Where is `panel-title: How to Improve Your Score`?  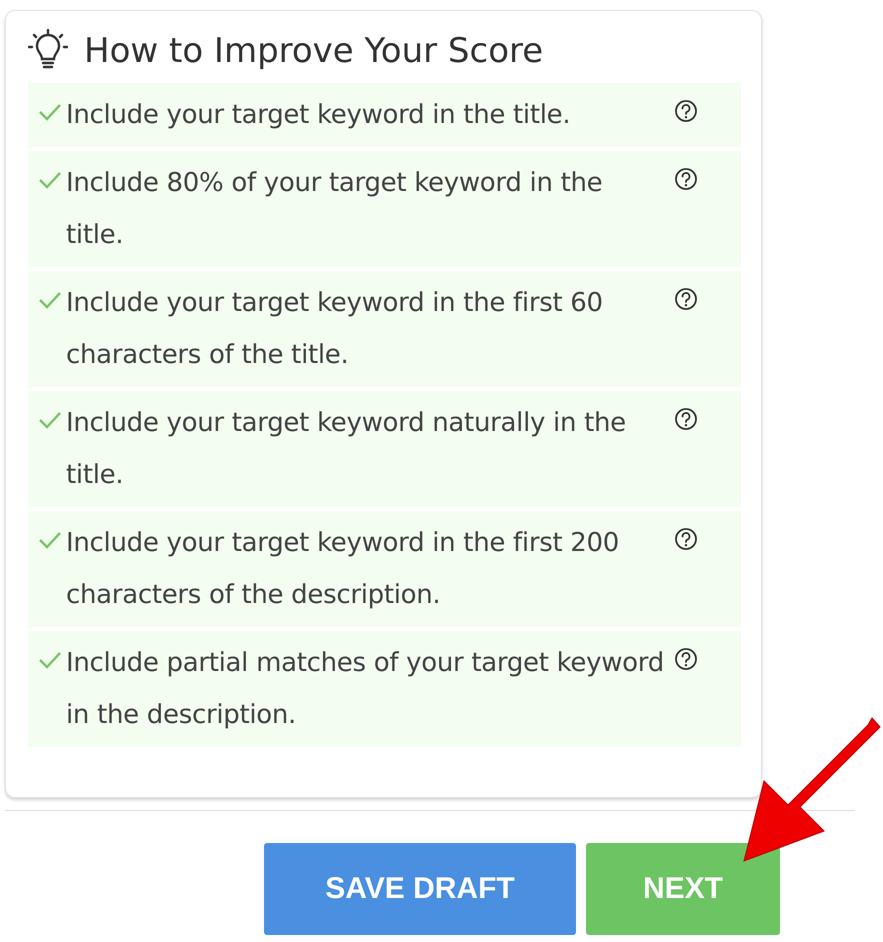 panel-title: How to Improve Your Score is located at coordinates (314, 51).